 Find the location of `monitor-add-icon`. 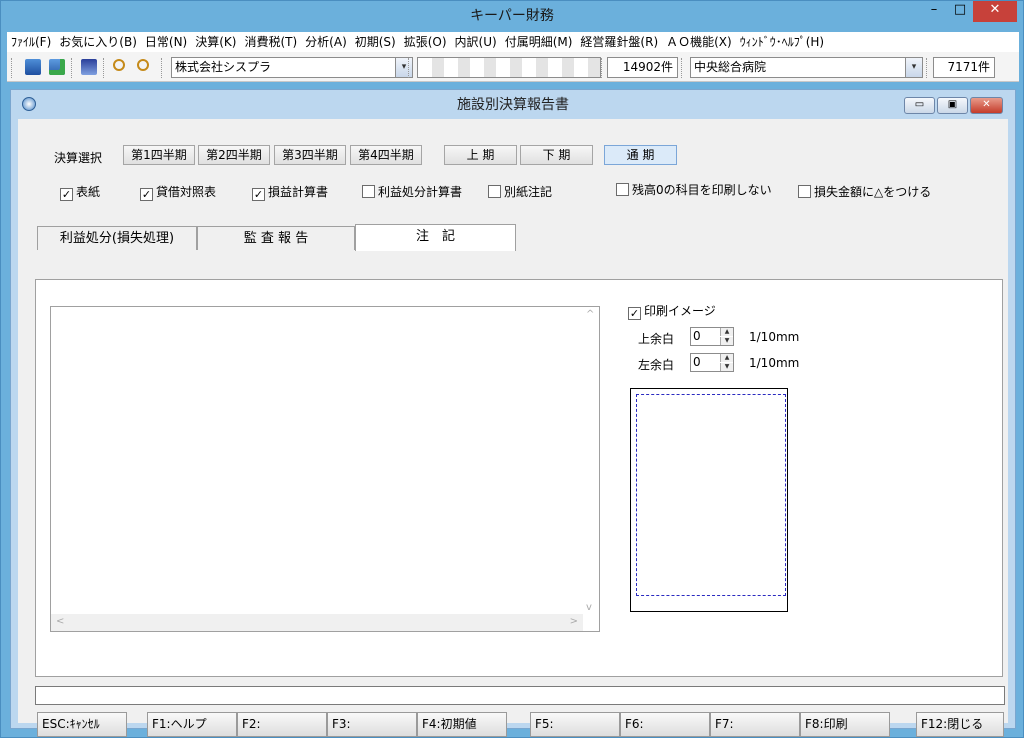

monitor-add-icon is located at coordinates (57, 67).